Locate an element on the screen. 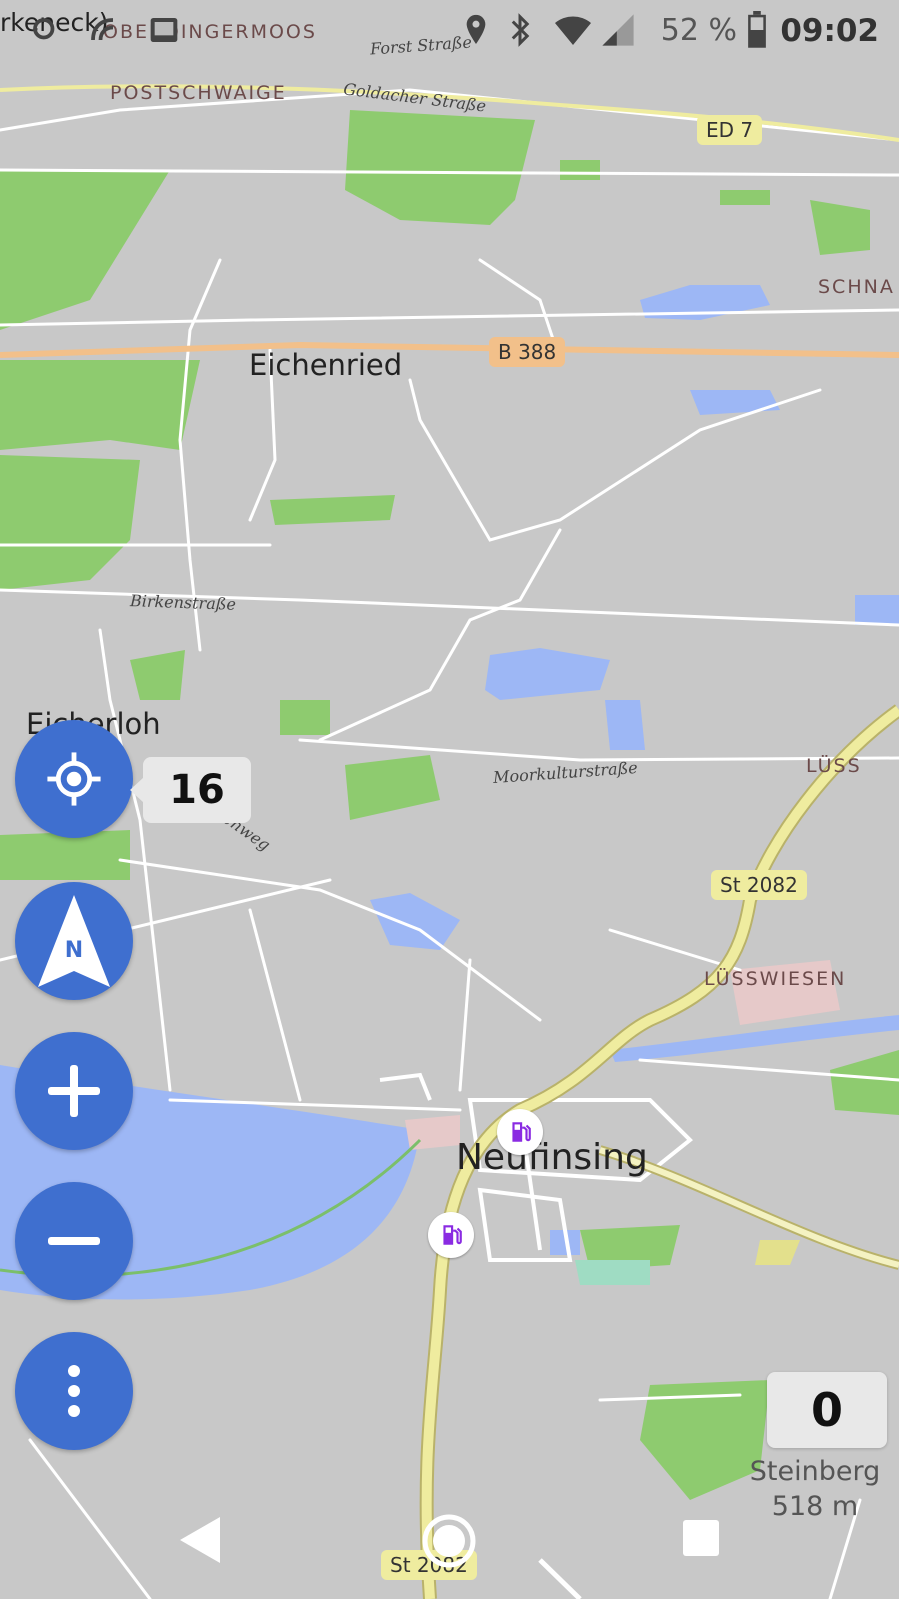 Image resolution: width=899 pixels, height=1599 pixels. locality-luesswiesen: LÜSSWIESEN is located at coordinates (775, 979).